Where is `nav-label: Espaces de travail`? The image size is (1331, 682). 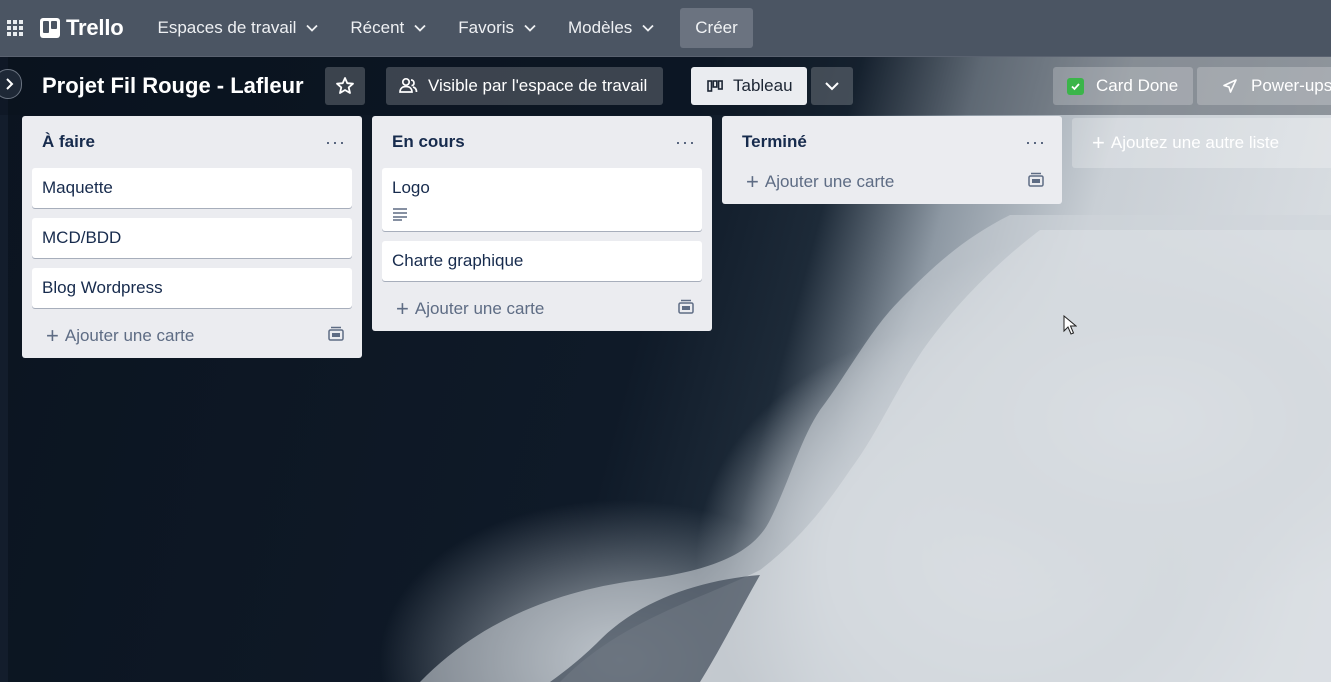
nav-label: Espaces de travail is located at coordinates (227, 27).